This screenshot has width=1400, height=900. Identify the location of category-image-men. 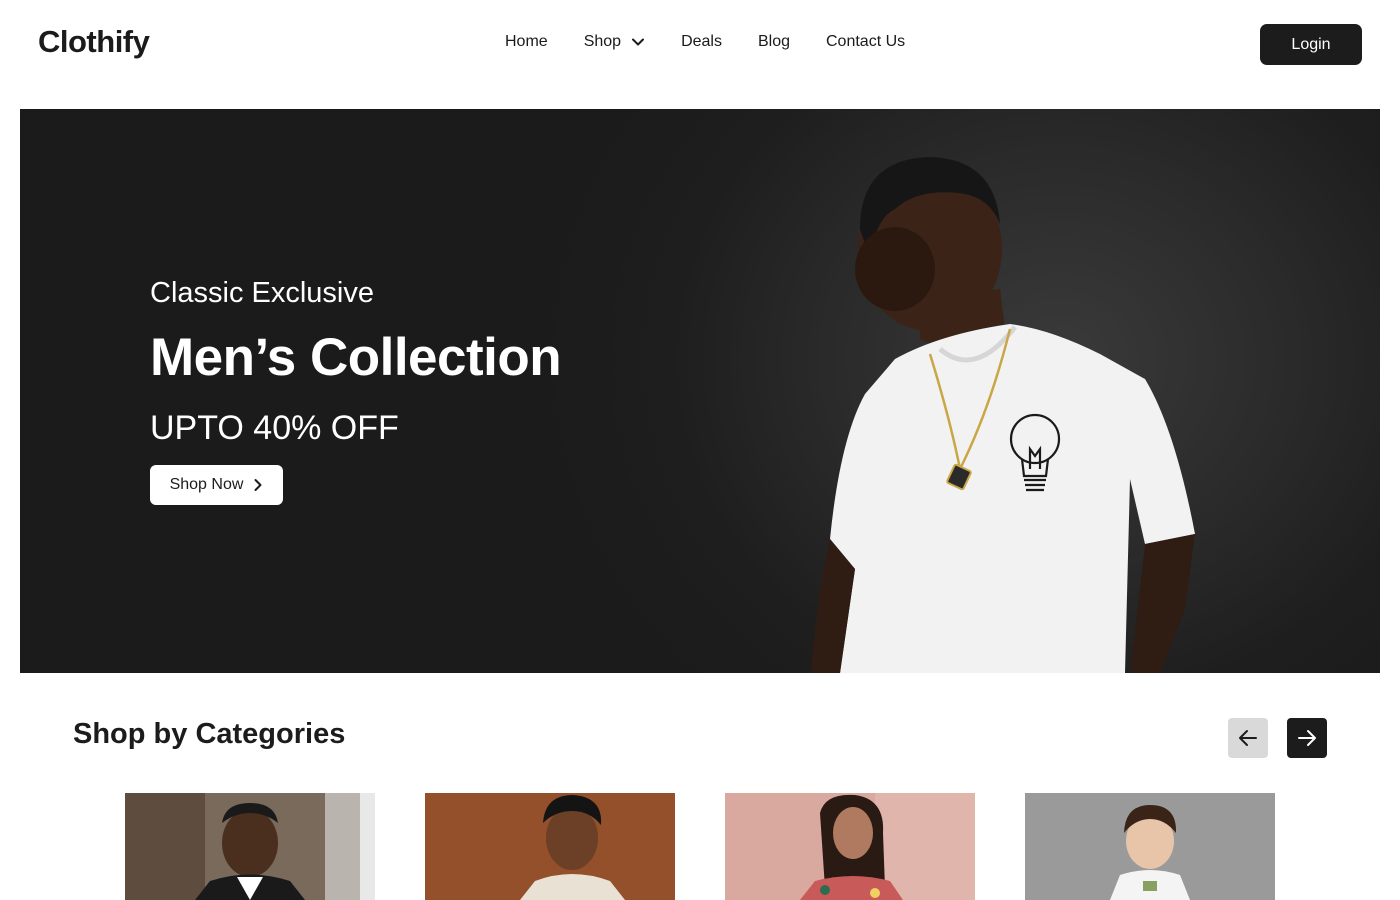
(250, 846).